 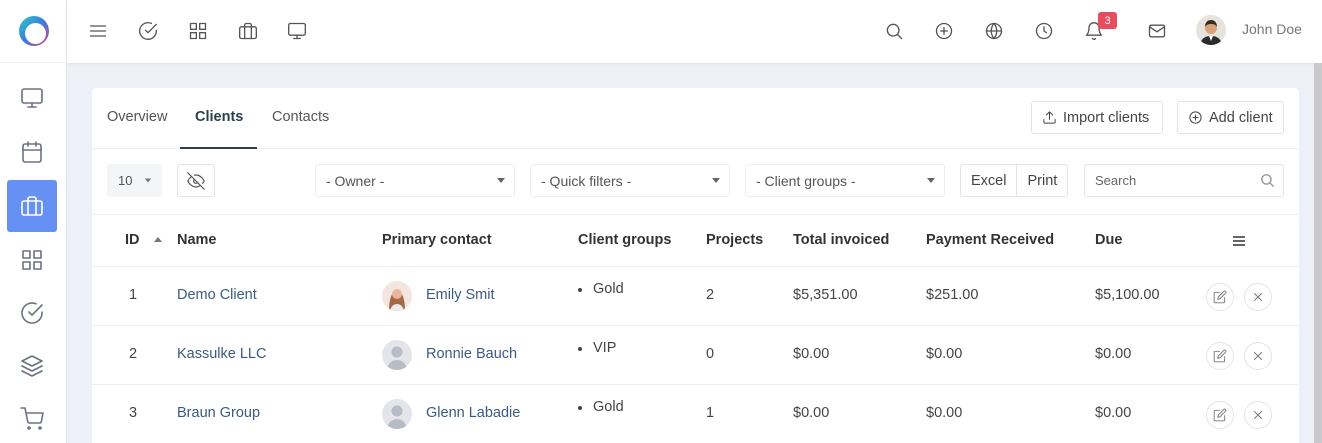 I want to click on messages-button, so click(x=1157, y=31).